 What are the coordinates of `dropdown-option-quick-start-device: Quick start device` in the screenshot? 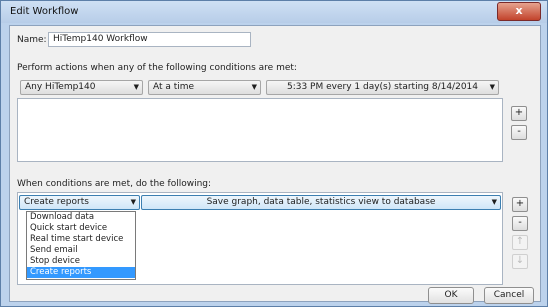 It's located at (81, 228).